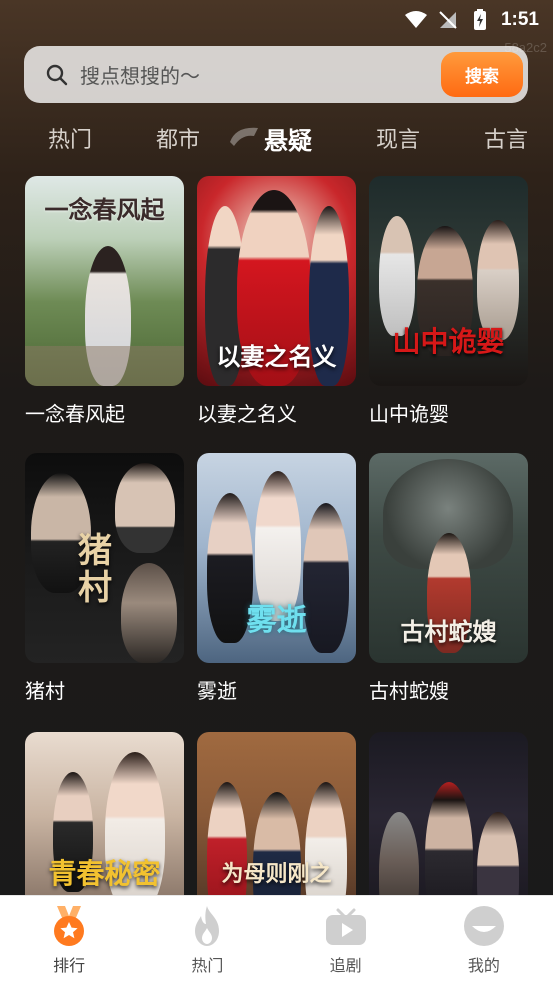 Image resolution: width=553 pixels, height=983 pixels. What do you see at coordinates (448, 631) in the screenshot?
I see `poster-title: 古村蛇嫂` at bounding box center [448, 631].